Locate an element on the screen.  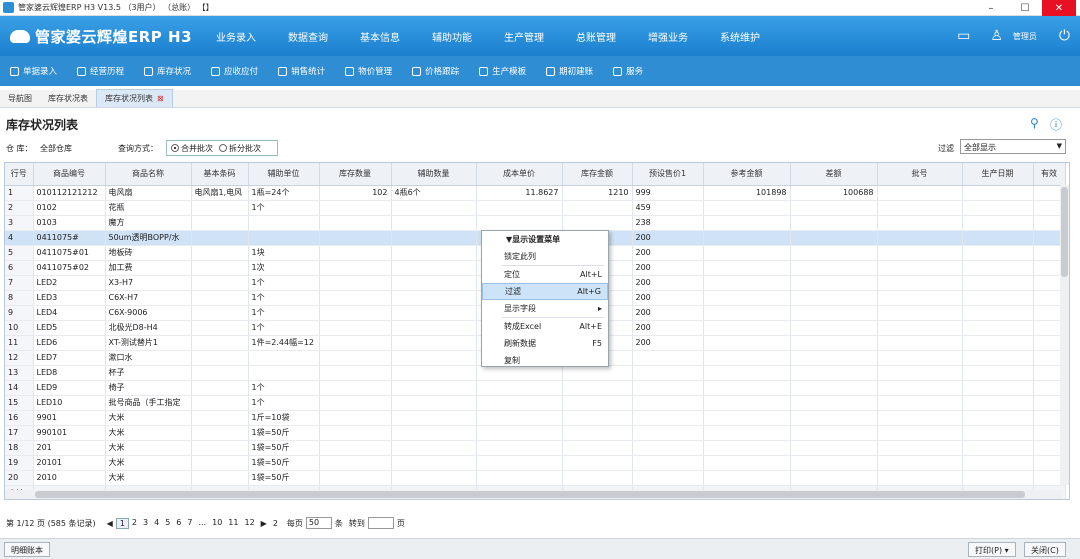
filter-settings-icon: ⚲ is located at coordinates (1034, 123).